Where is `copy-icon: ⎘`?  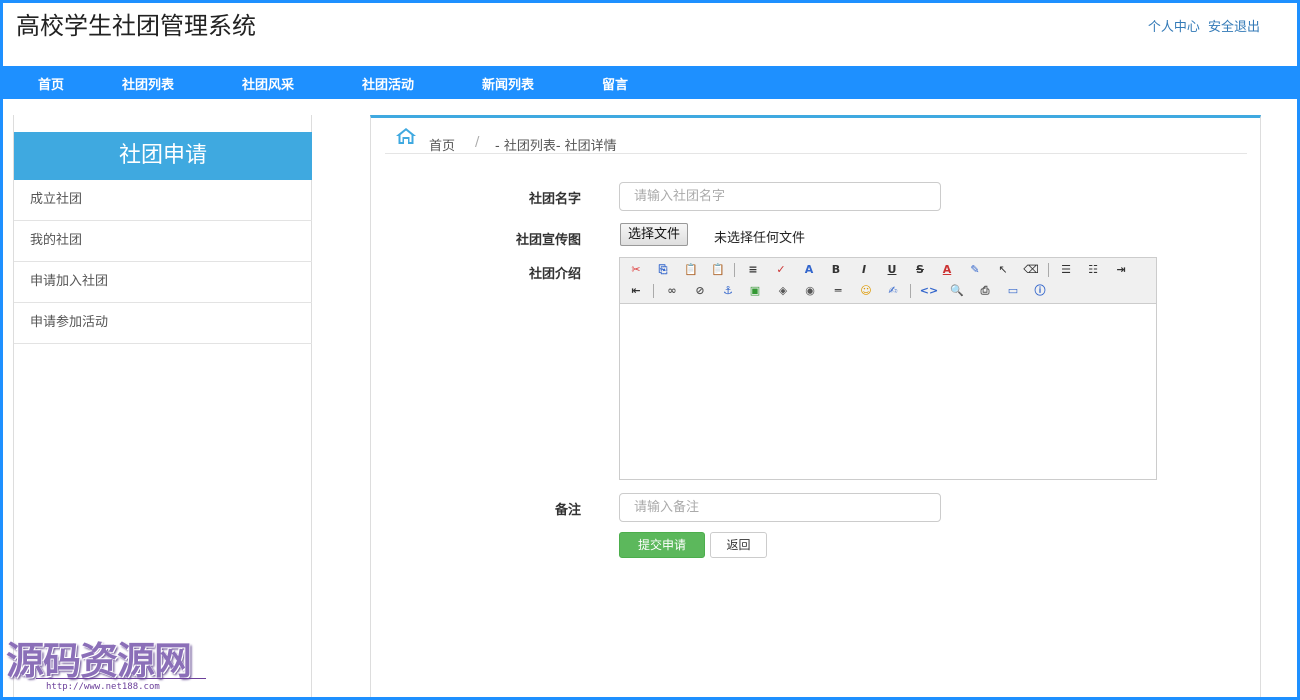 copy-icon: ⎘ is located at coordinates (663, 270).